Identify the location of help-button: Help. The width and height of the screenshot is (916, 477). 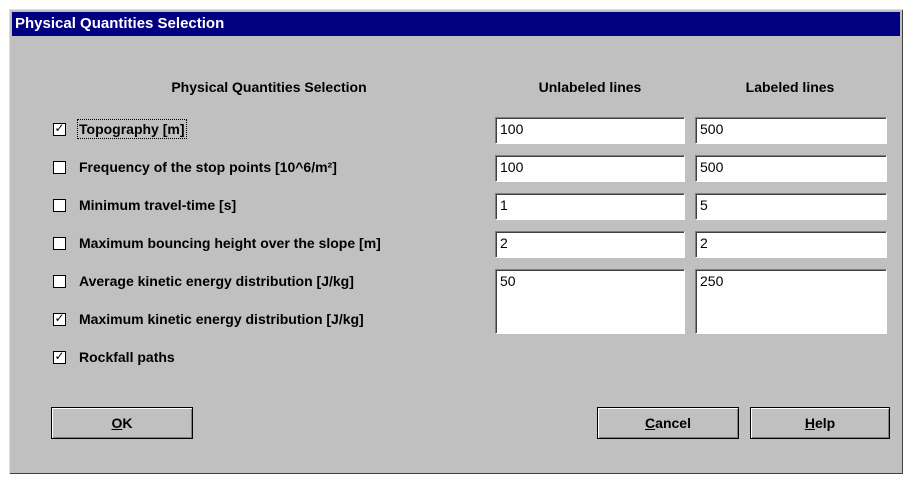
(820, 423).